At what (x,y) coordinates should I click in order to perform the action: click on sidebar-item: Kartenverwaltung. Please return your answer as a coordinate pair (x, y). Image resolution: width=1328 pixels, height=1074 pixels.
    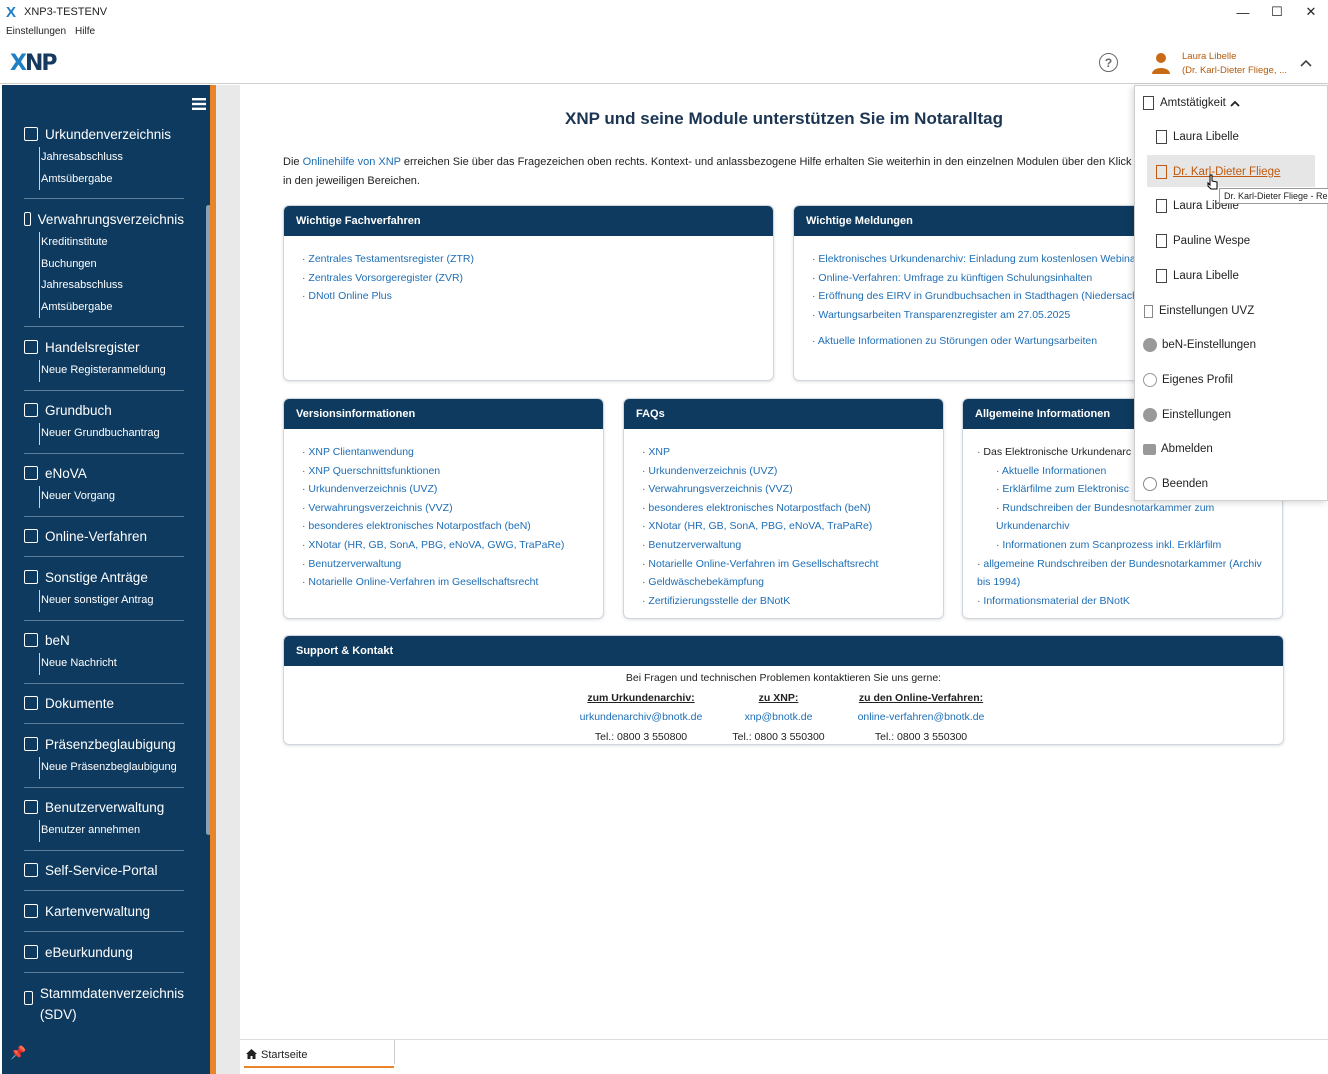
    Looking at the image, I should click on (104, 911).